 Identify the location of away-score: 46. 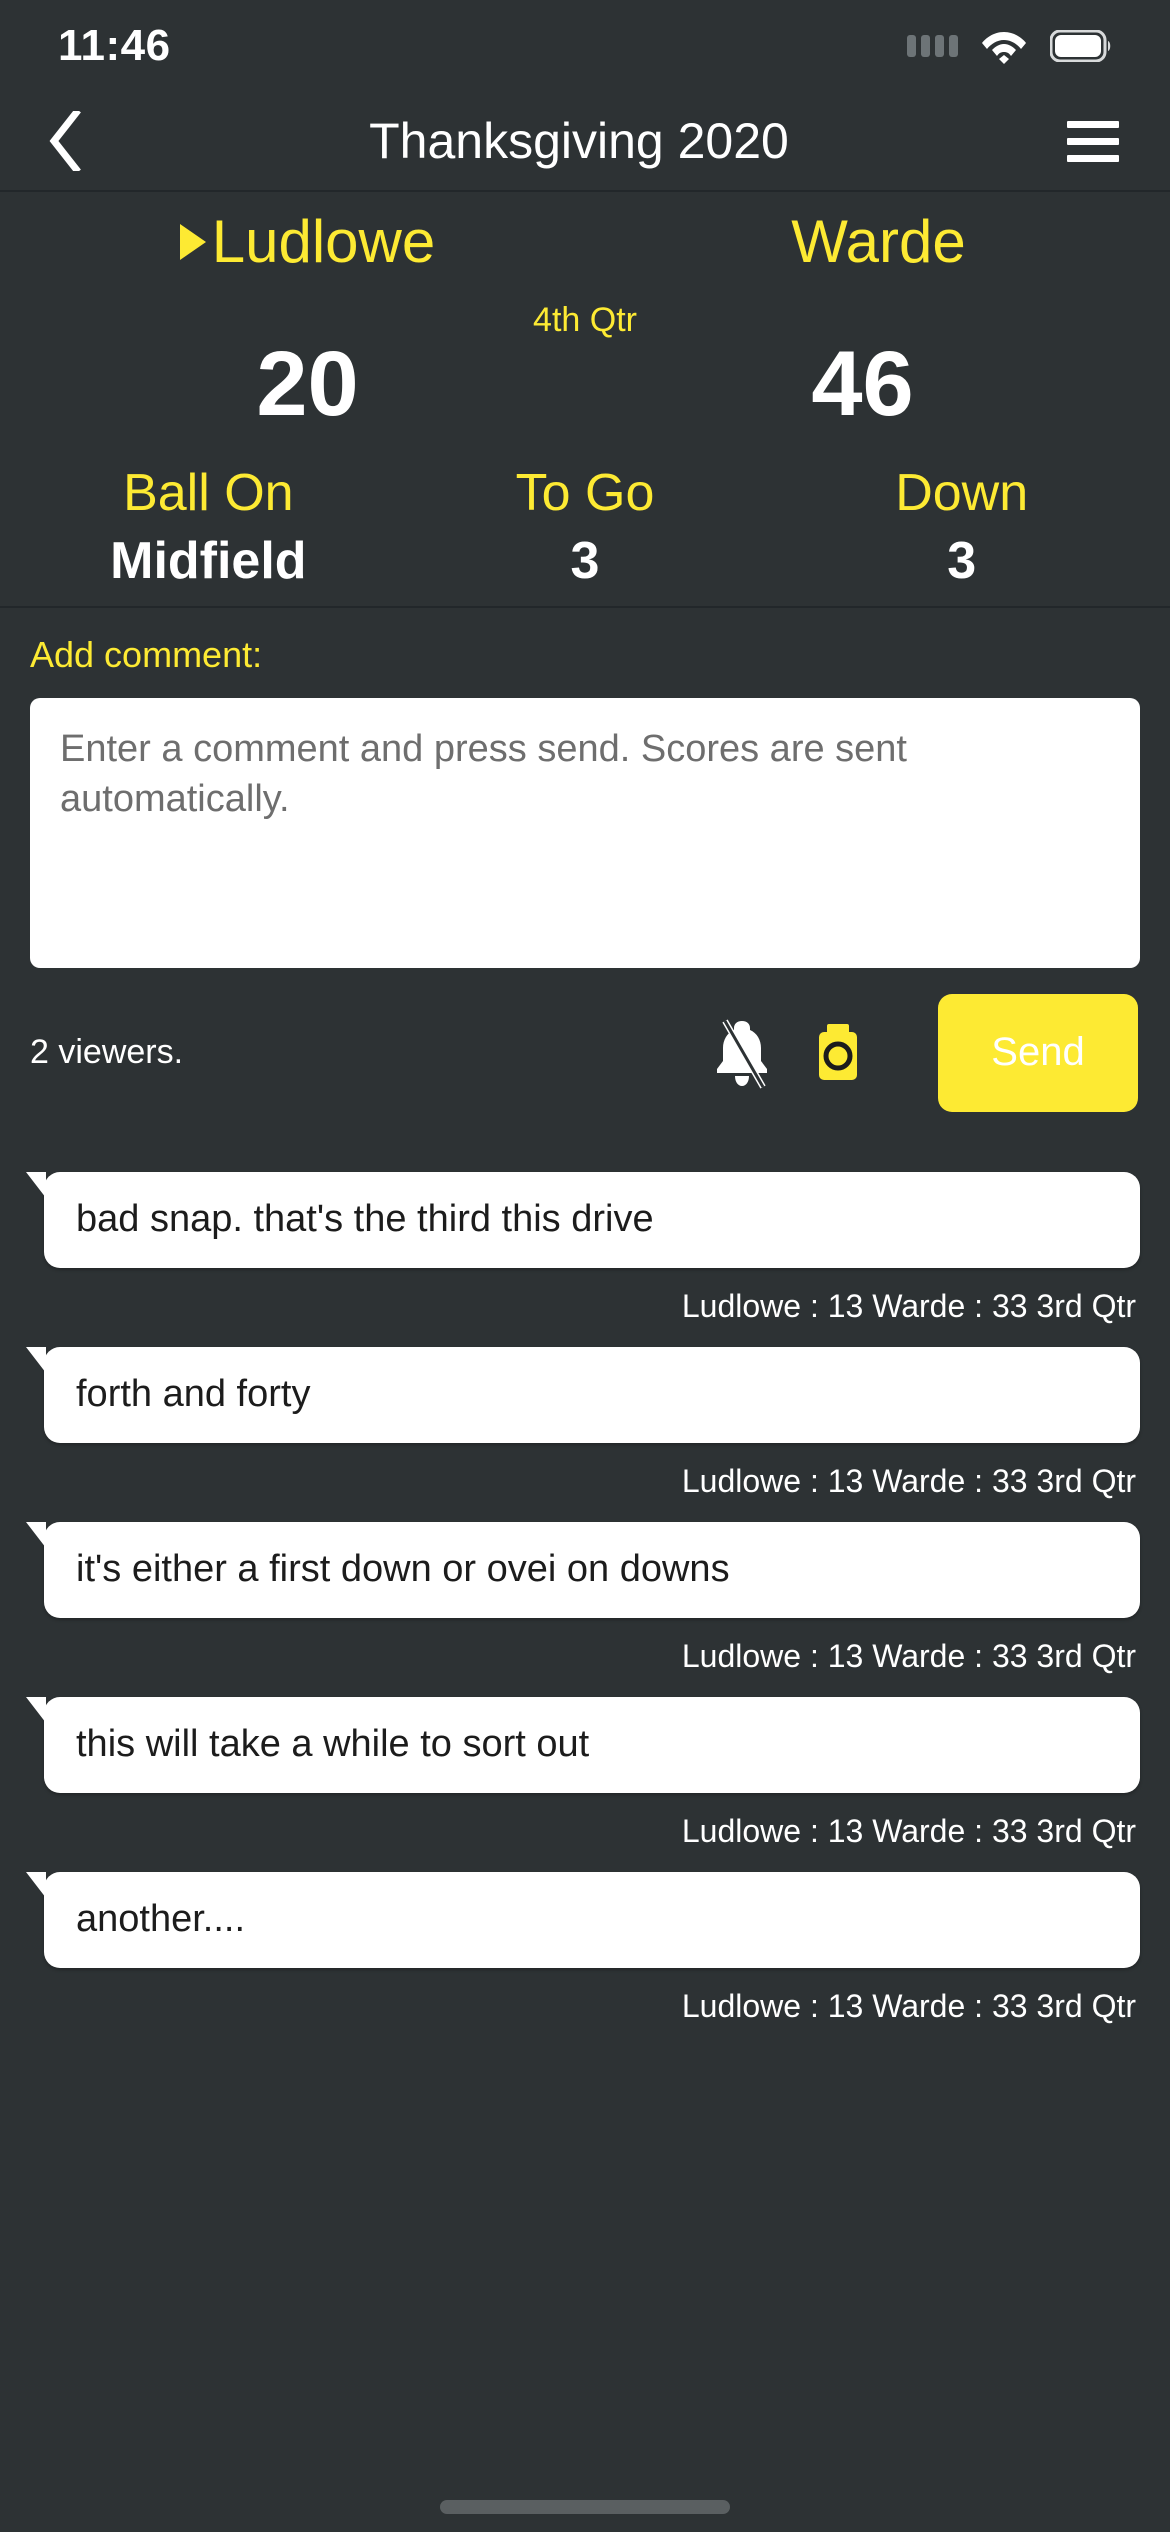
(862, 384).